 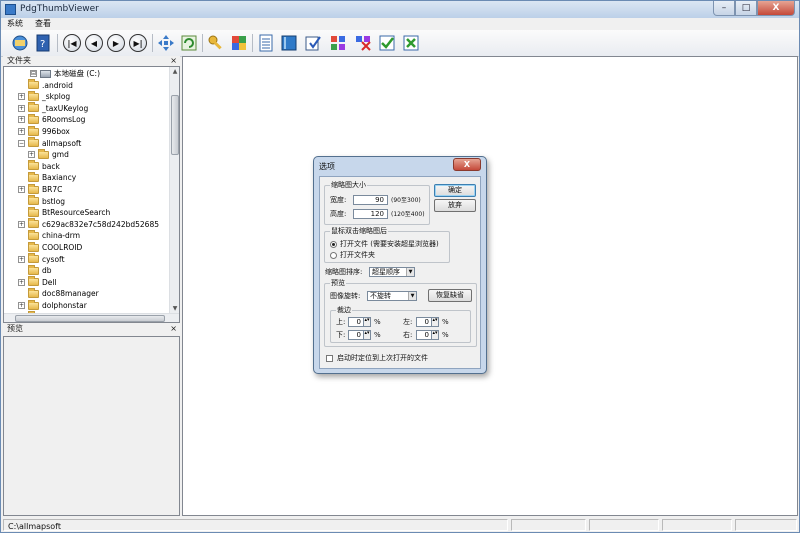 What do you see at coordinates (52, 305) in the screenshot?
I see `tree-item: + dolphonstar` at bounding box center [52, 305].